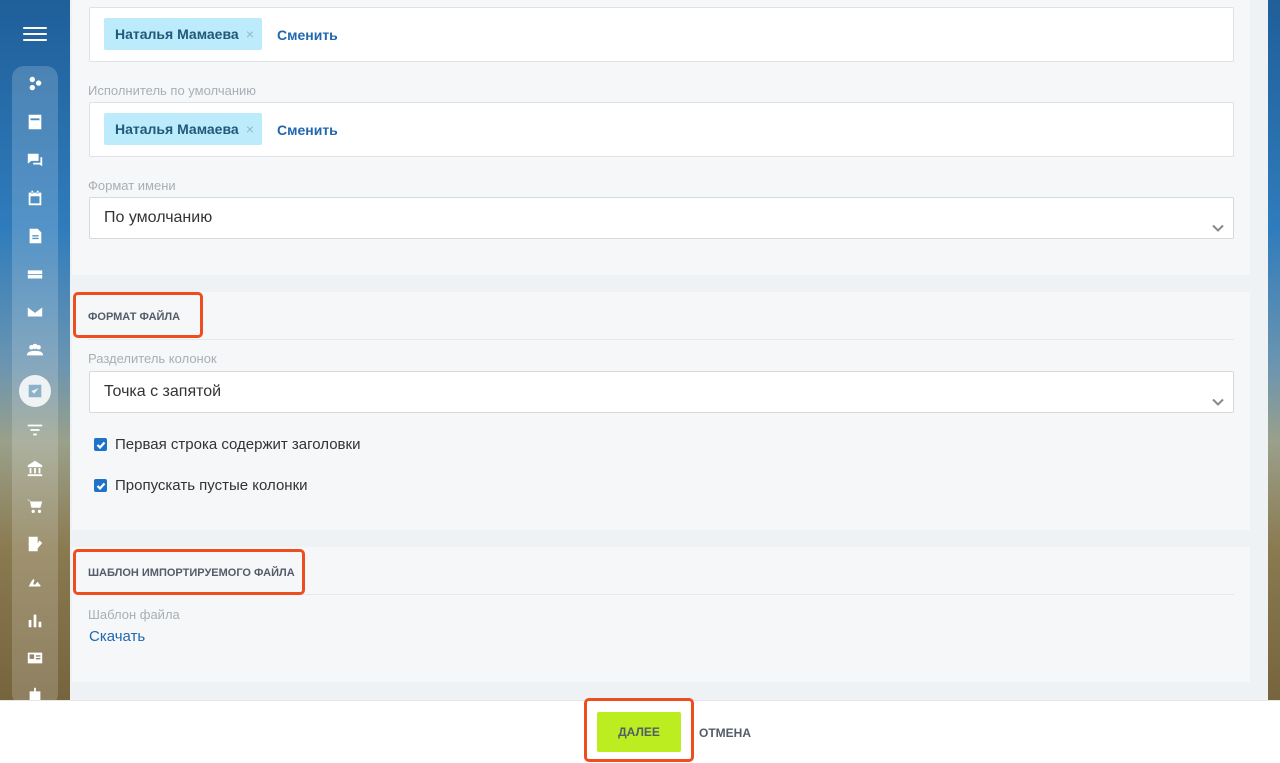  What do you see at coordinates (238, 444) in the screenshot?
I see `checkbox-label: Первая строка содержит заголовки` at bounding box center [238, 444].